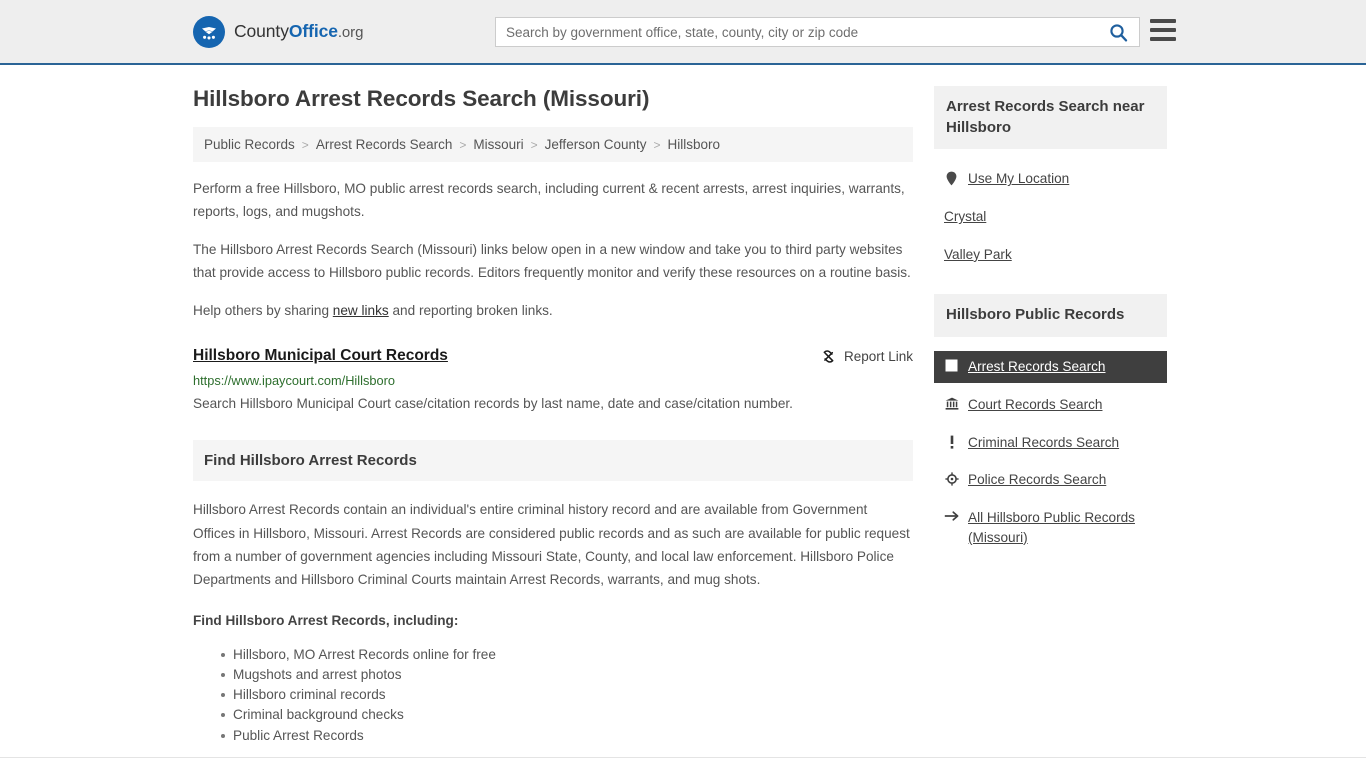 This screenshot has width=1366, height=768. Describe the element at coordinates (796, 32) in the screenshot. I see `search-input` at that location.